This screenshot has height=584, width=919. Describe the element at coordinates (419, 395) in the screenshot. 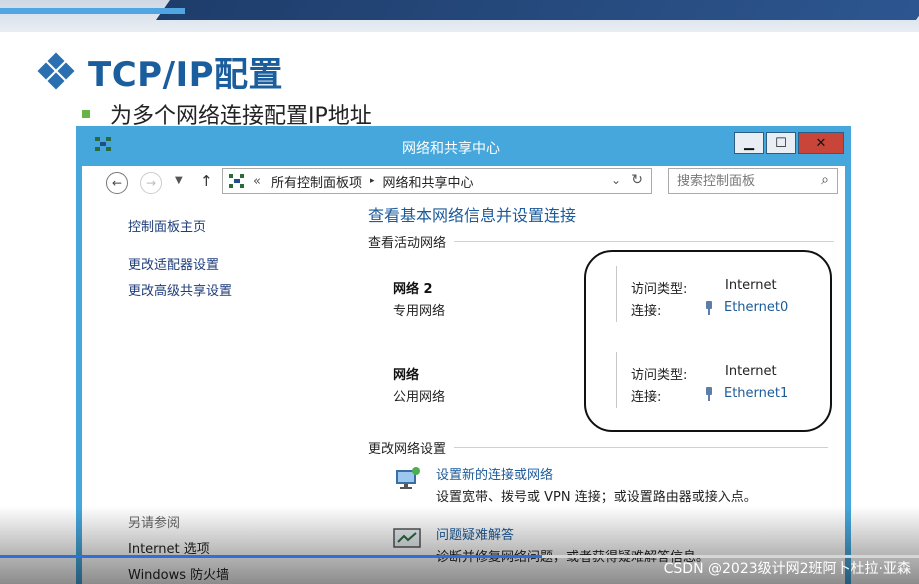

I see `network-category: 公用网络` at that location.